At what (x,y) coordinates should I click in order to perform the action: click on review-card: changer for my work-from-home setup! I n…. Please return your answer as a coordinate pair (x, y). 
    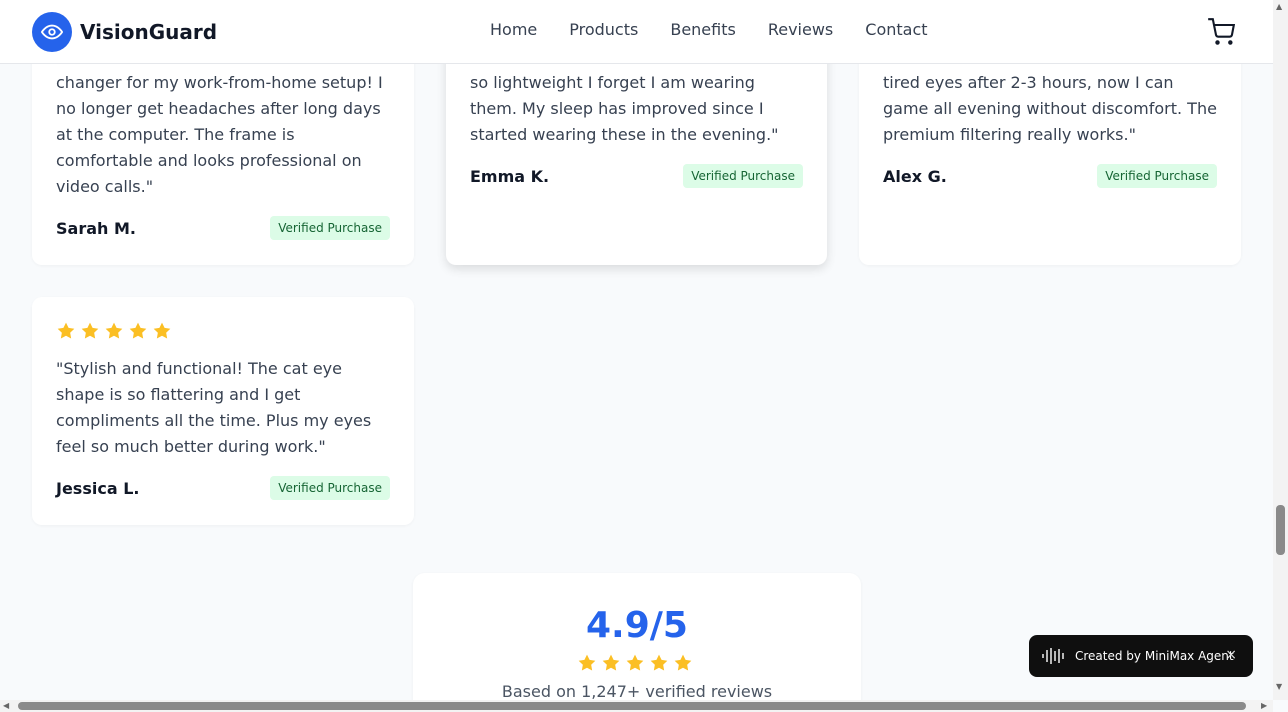
    Looking at the image, I should click on (223, 147).